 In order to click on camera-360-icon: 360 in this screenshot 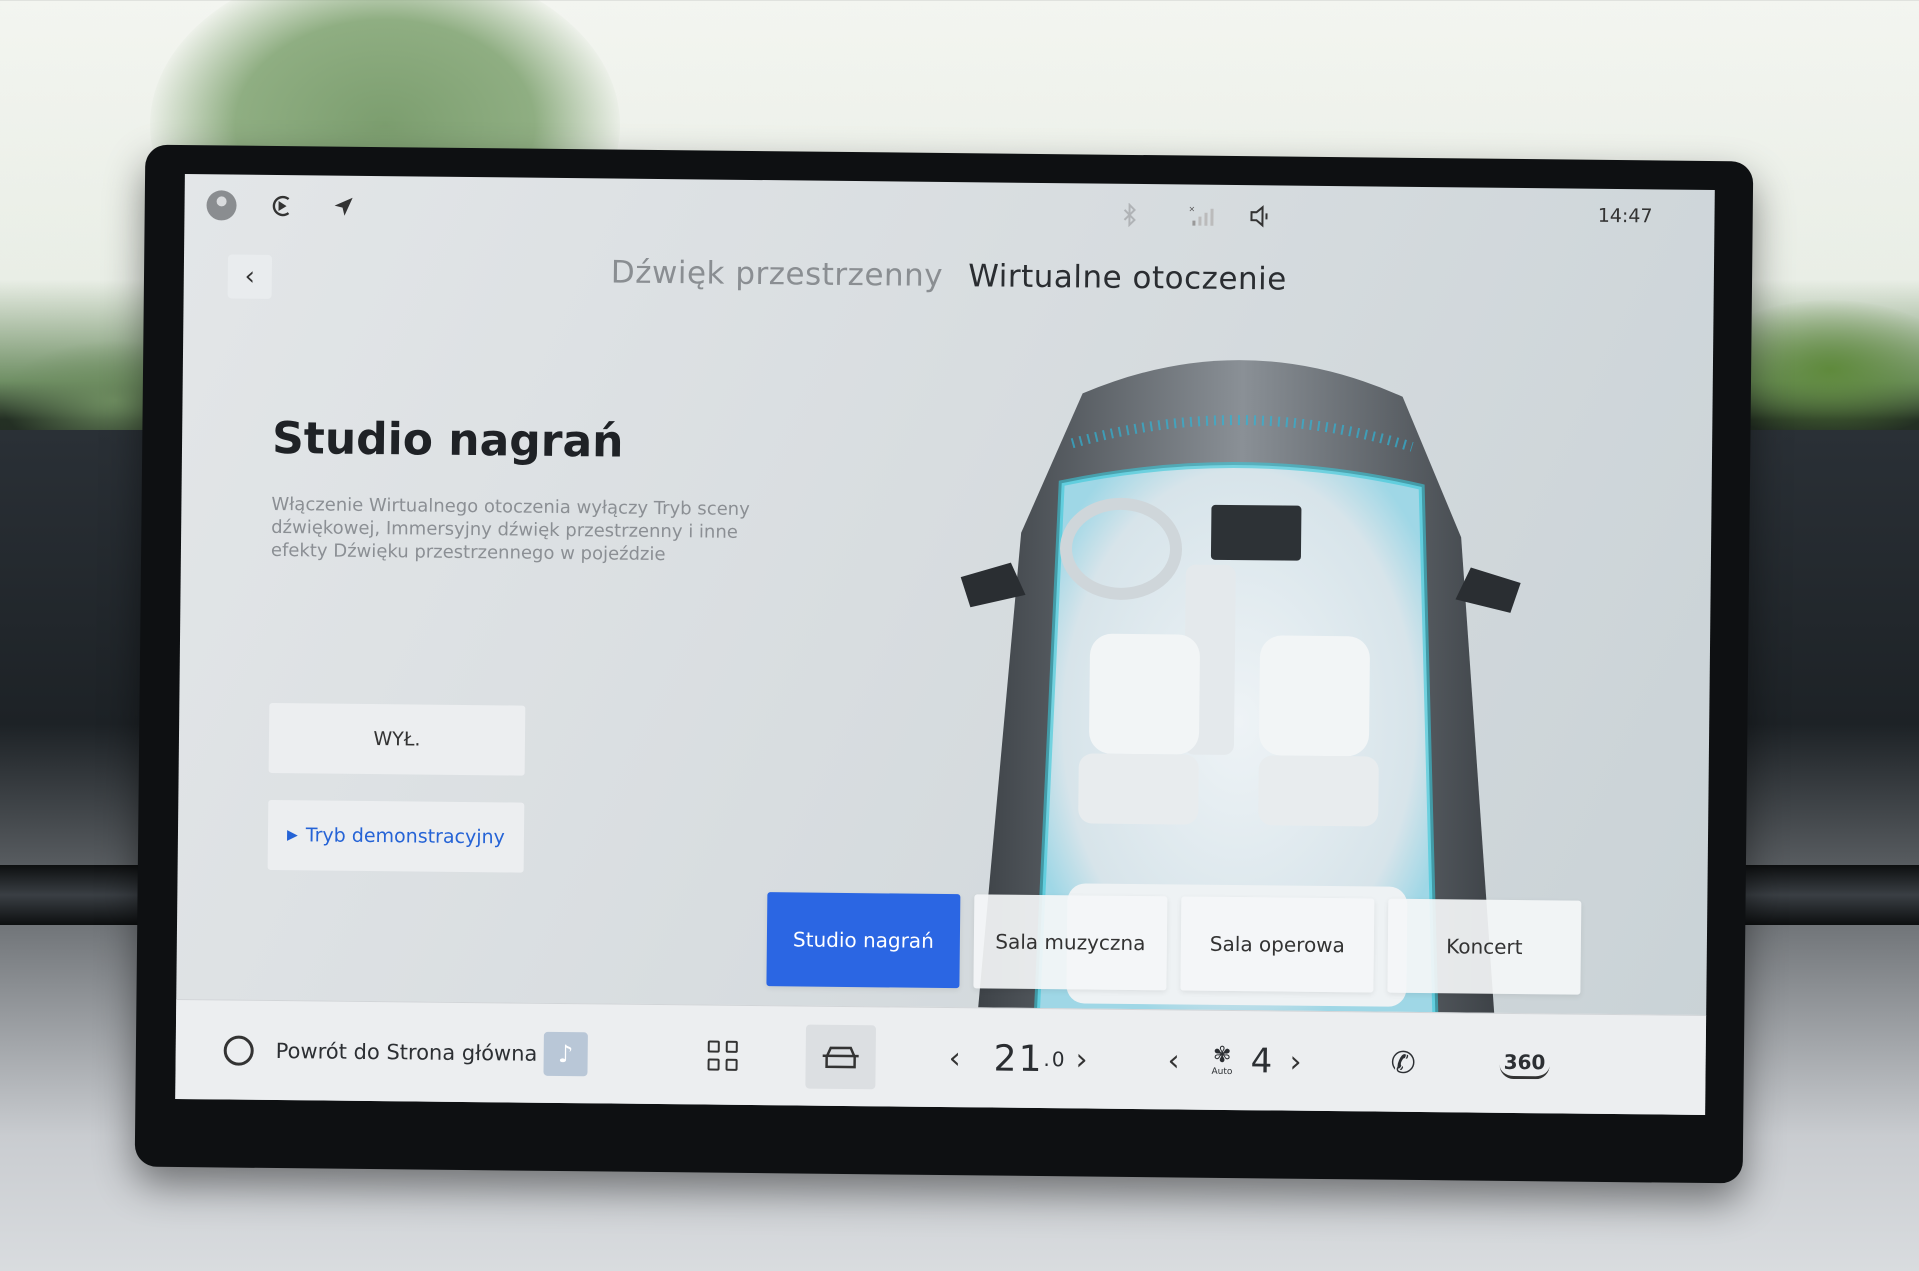, I will do `click(1524, 1064)`.